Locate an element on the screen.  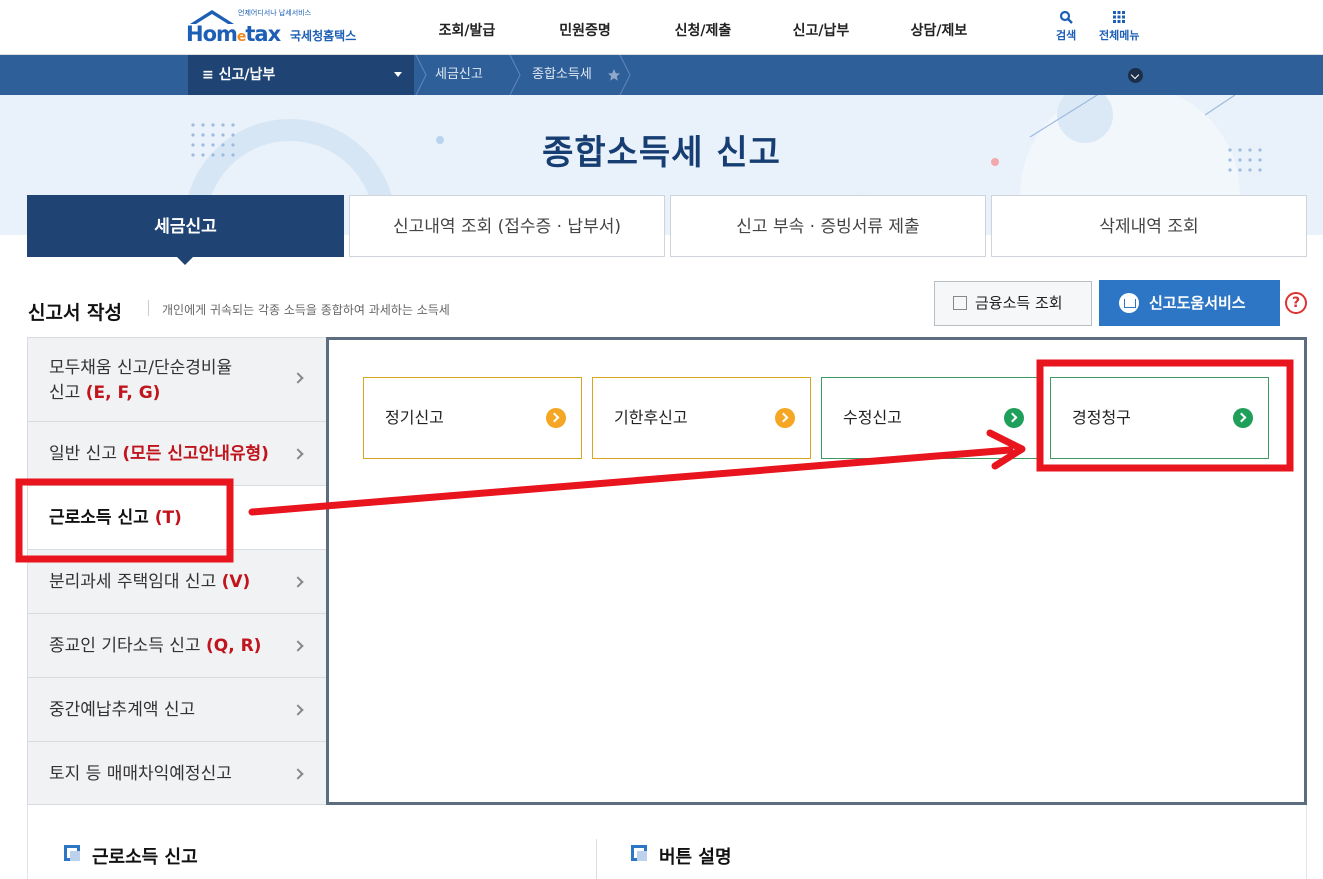
card-label: 정기신고 is located at coordinates (414, 417).